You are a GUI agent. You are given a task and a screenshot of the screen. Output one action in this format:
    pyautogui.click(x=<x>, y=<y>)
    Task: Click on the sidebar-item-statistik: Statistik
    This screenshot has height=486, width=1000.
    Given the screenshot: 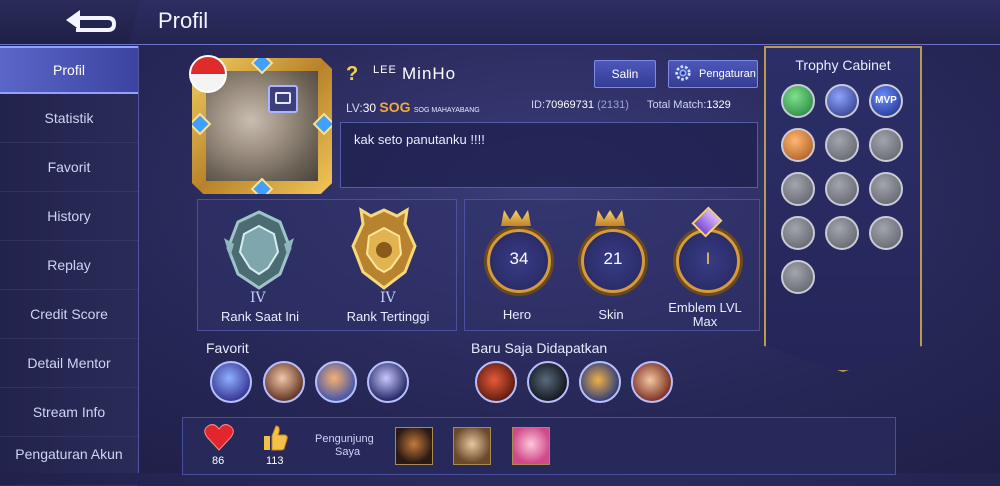 What is the action you would take?
    pyautogui.click(x=69, y=118)
    